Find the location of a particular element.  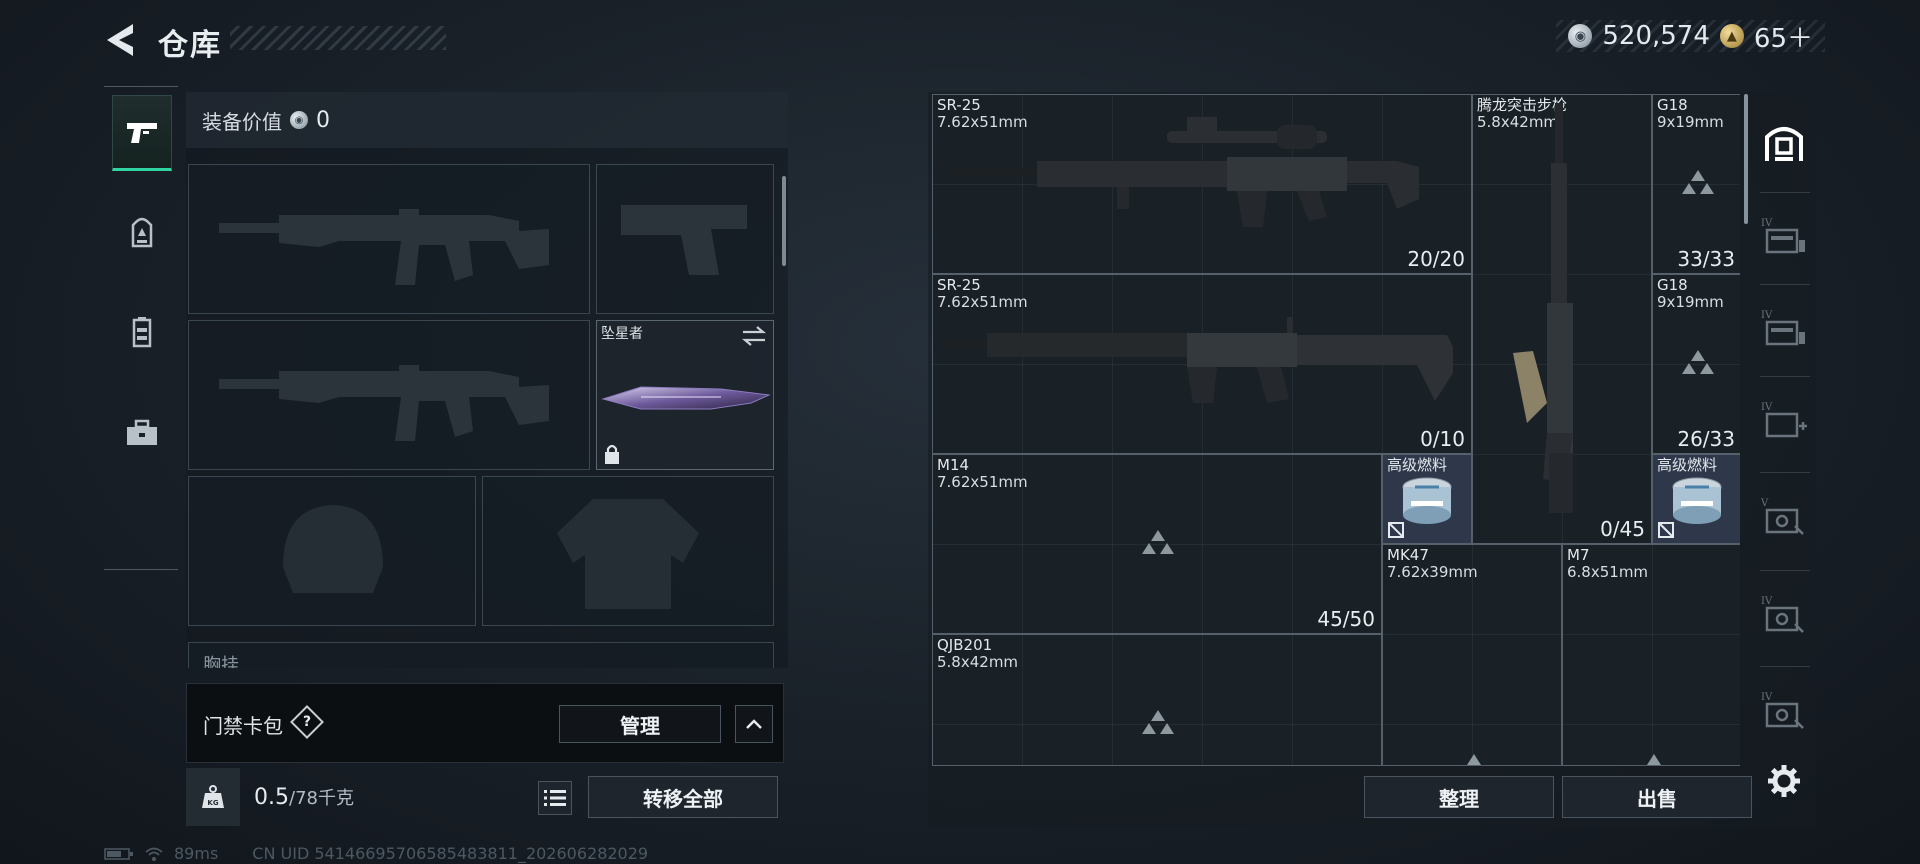

weight-row: KG 0.5/78千克 转移全部 is located at coordinates (485, 797).